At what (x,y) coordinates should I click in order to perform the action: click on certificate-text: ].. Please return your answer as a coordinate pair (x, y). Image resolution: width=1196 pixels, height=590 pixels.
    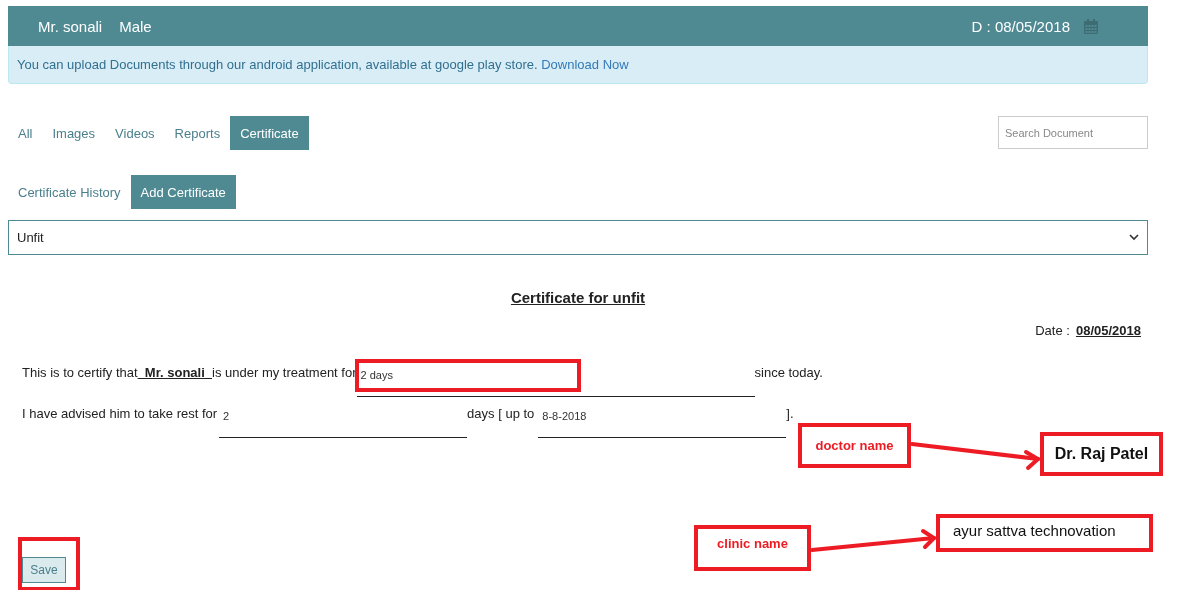
    Looking at the image, I should click on (790, 414).